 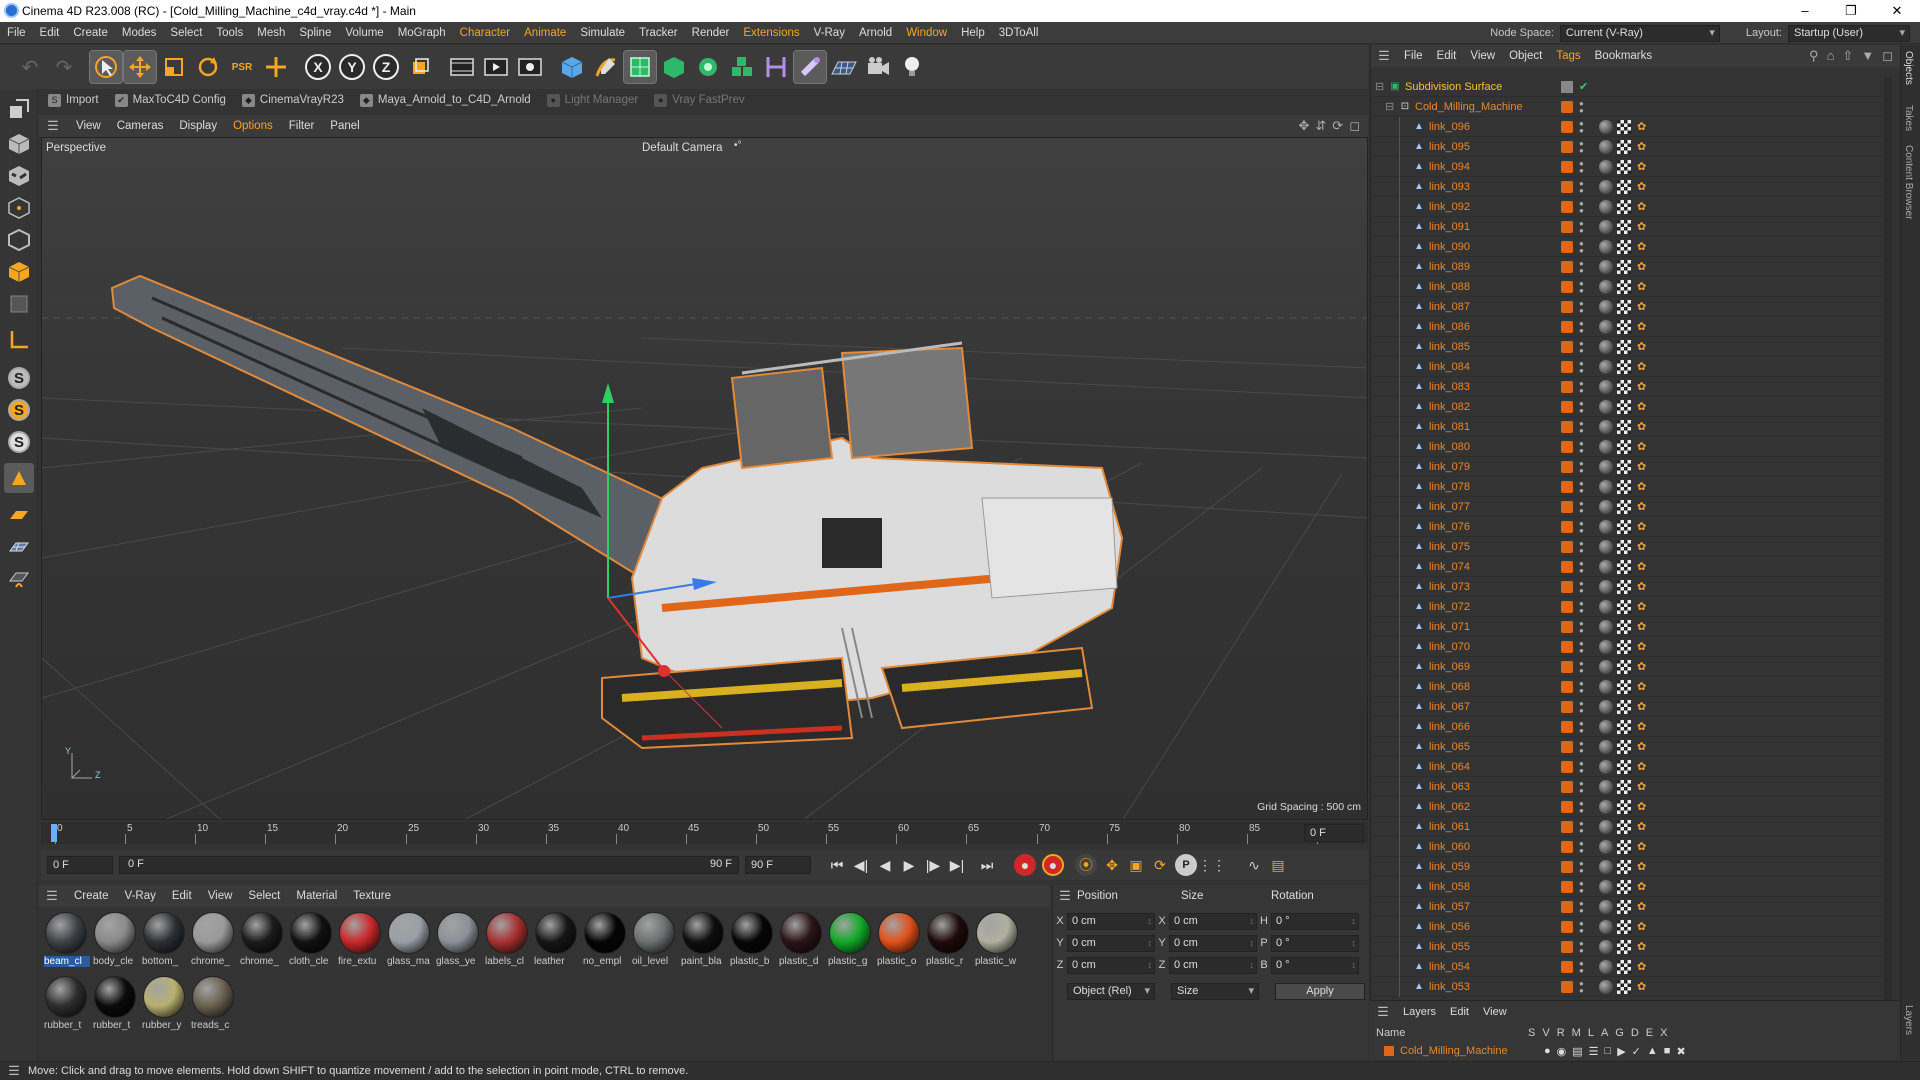 I want to click on status-menu-icon: ☰, so click(x=14, y=1071).